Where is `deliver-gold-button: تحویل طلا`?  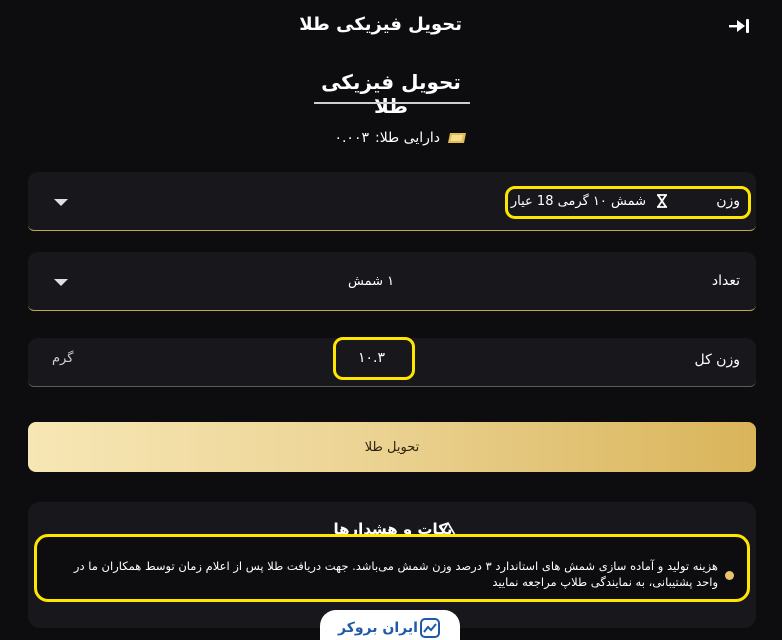 deliver-gold-button: تحویل طلا is located at coordinates (392, 447).